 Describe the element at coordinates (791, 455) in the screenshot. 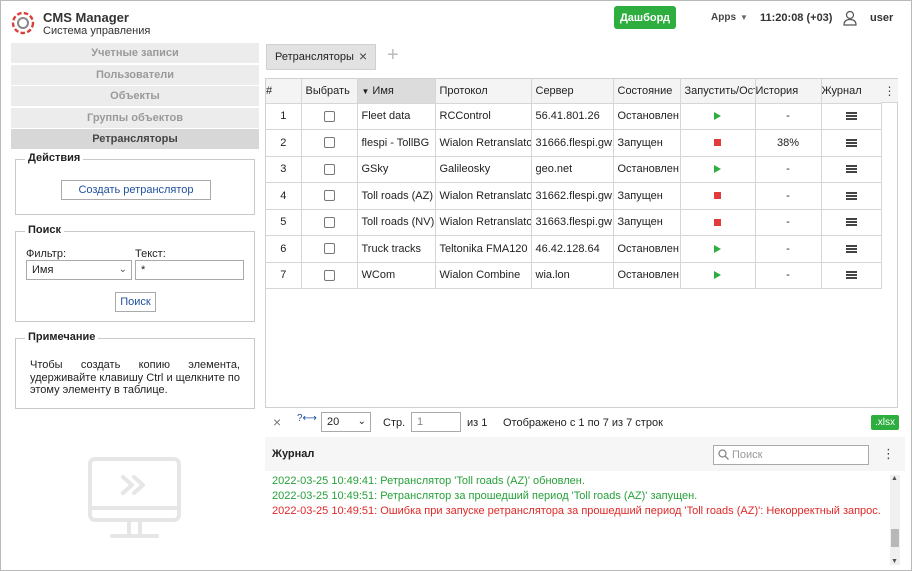

I see `log-search-input: Поиск` at that location.